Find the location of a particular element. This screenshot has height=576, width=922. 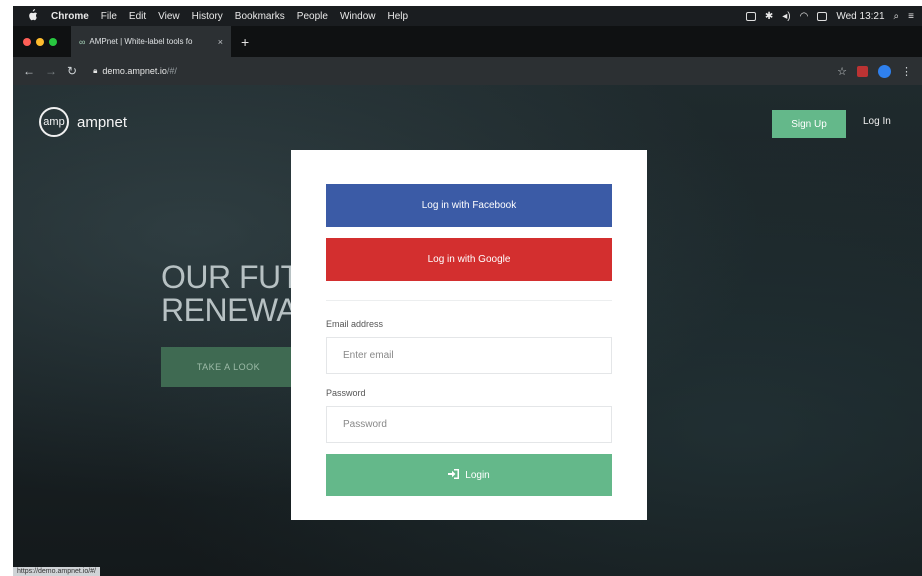

email-label: Email address is located at coordinates (355, 324).